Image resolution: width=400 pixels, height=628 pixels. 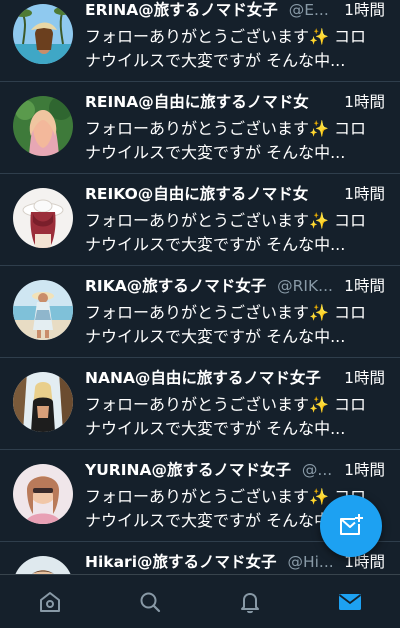 I want to click on display-name: YURINA@旅するノマド女子, so click(x=188, y=470).